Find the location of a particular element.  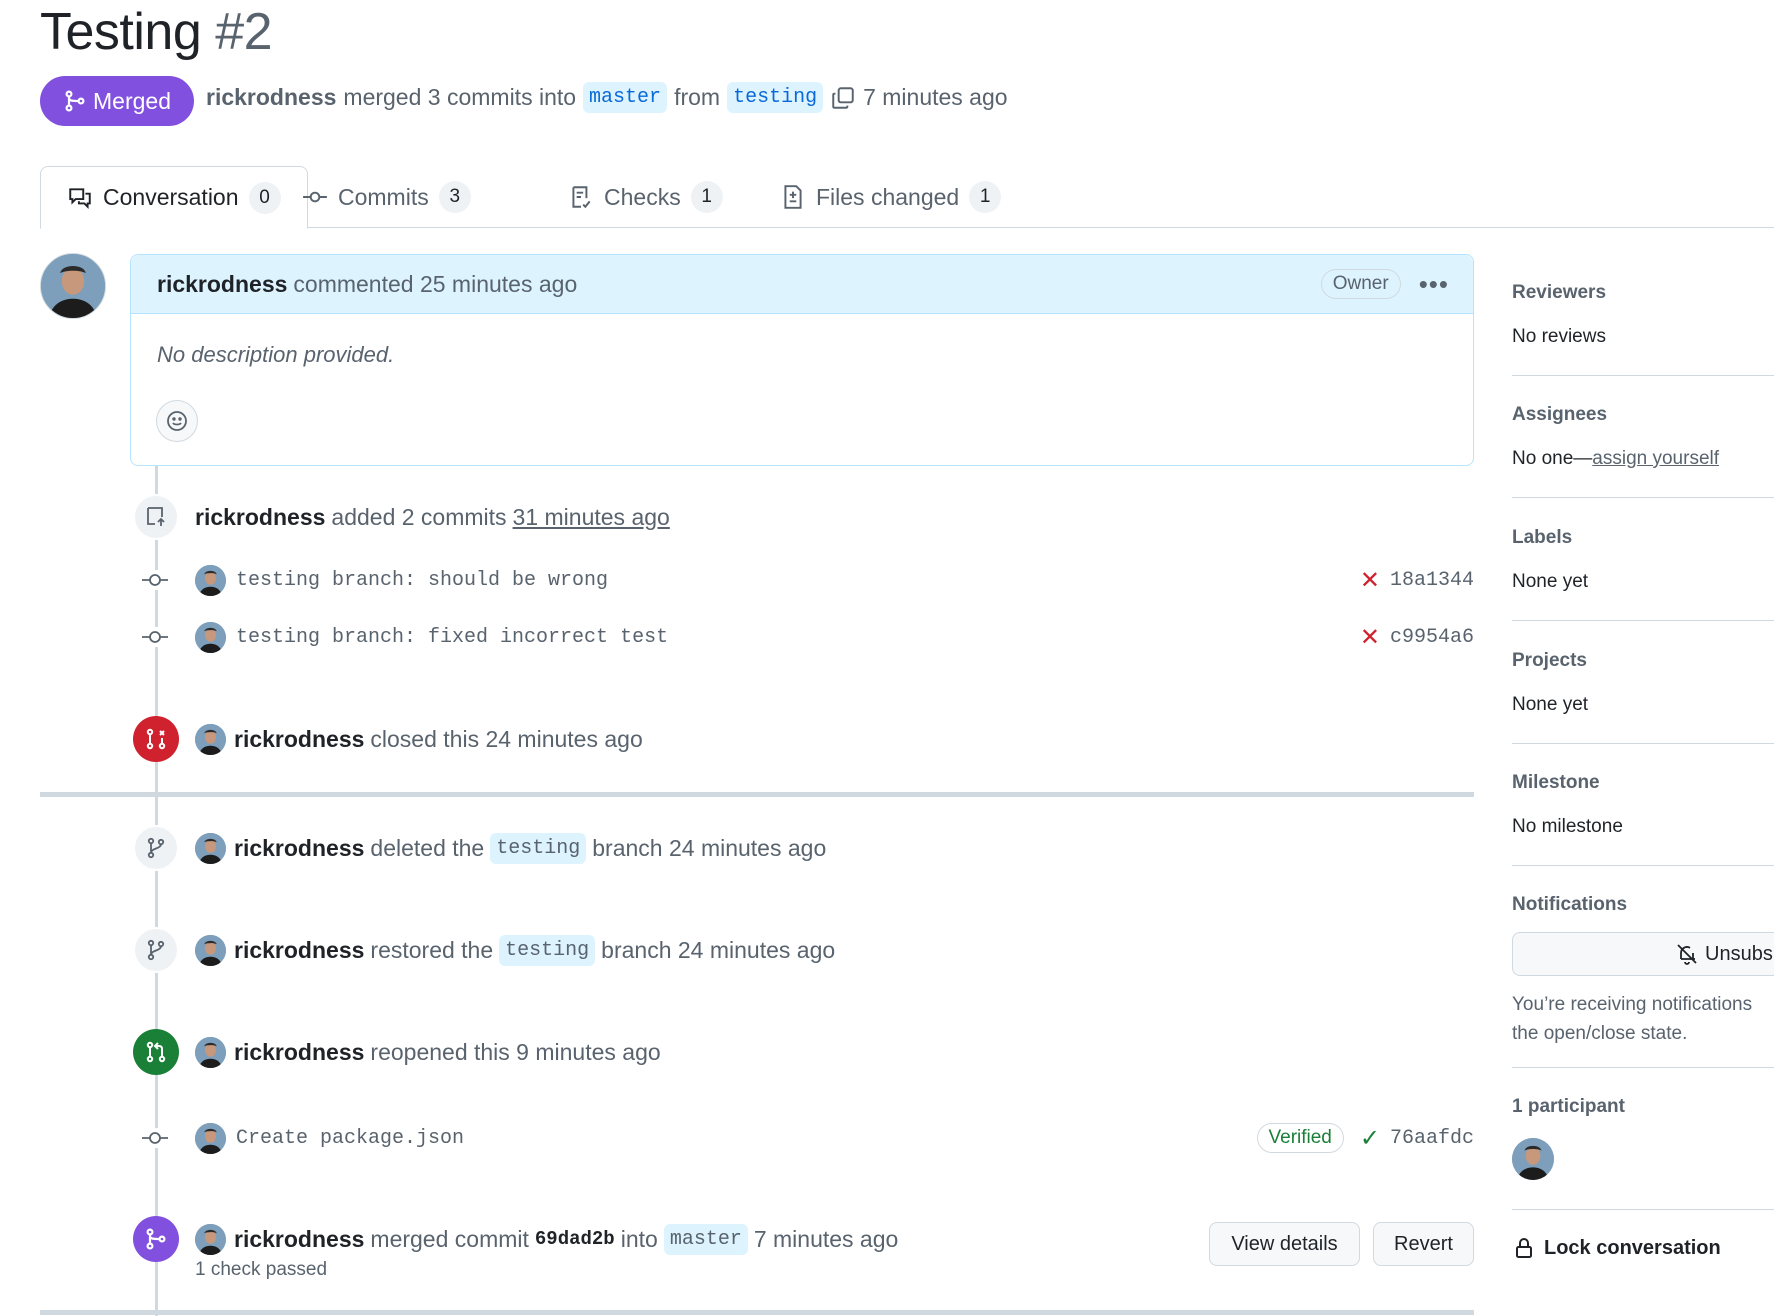

event-text: reopened this 9 minutes ago is located at coordinates (515, 1051).